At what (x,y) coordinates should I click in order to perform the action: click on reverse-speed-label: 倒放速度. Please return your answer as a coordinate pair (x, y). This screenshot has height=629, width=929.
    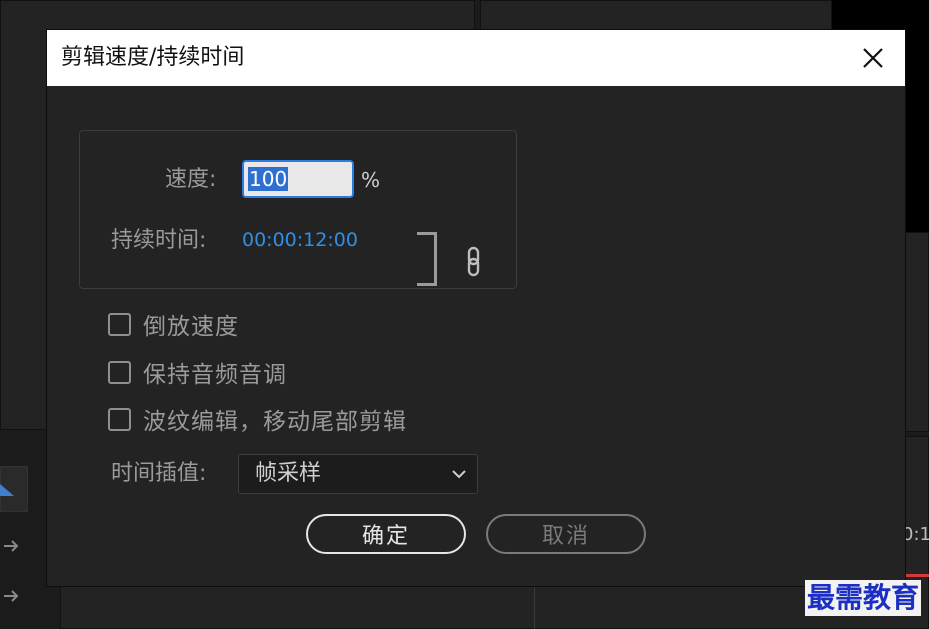
    Looking at the image, I should click on (191, 327).